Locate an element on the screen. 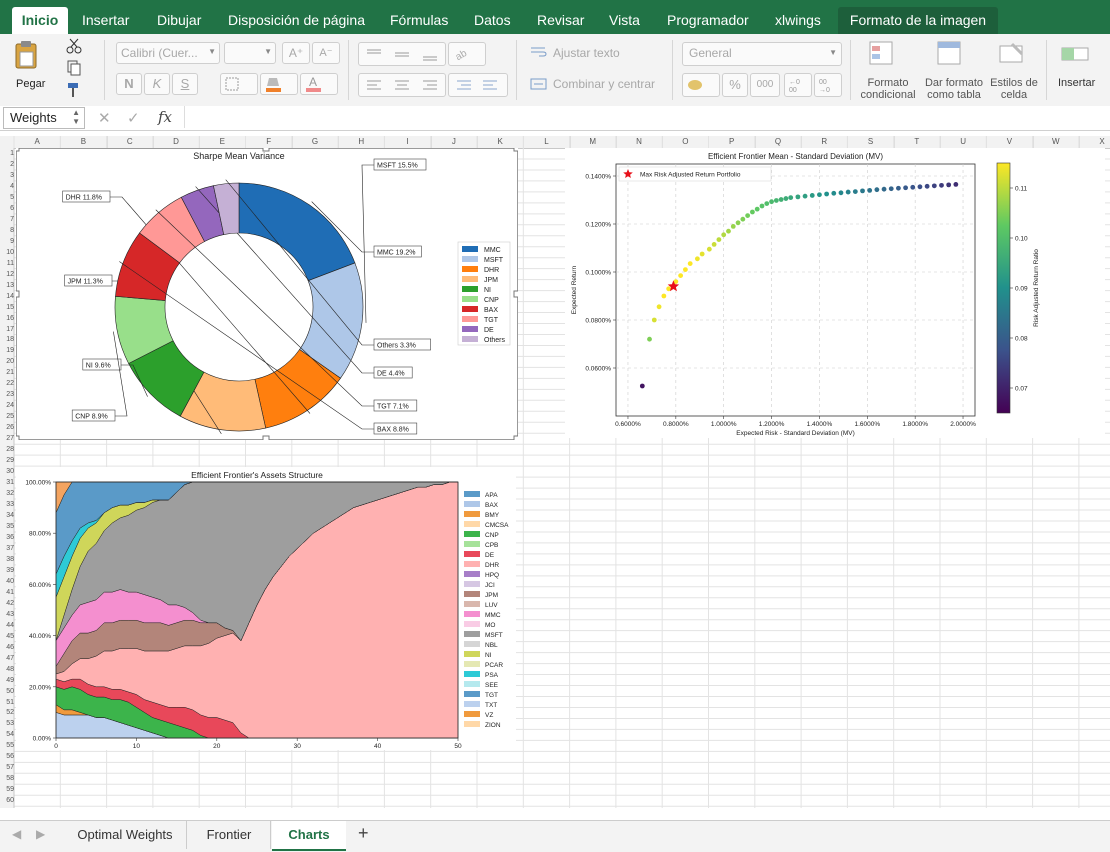 The image size is (1110, 852). row-header: 33 is located at coordinates (7, 505).